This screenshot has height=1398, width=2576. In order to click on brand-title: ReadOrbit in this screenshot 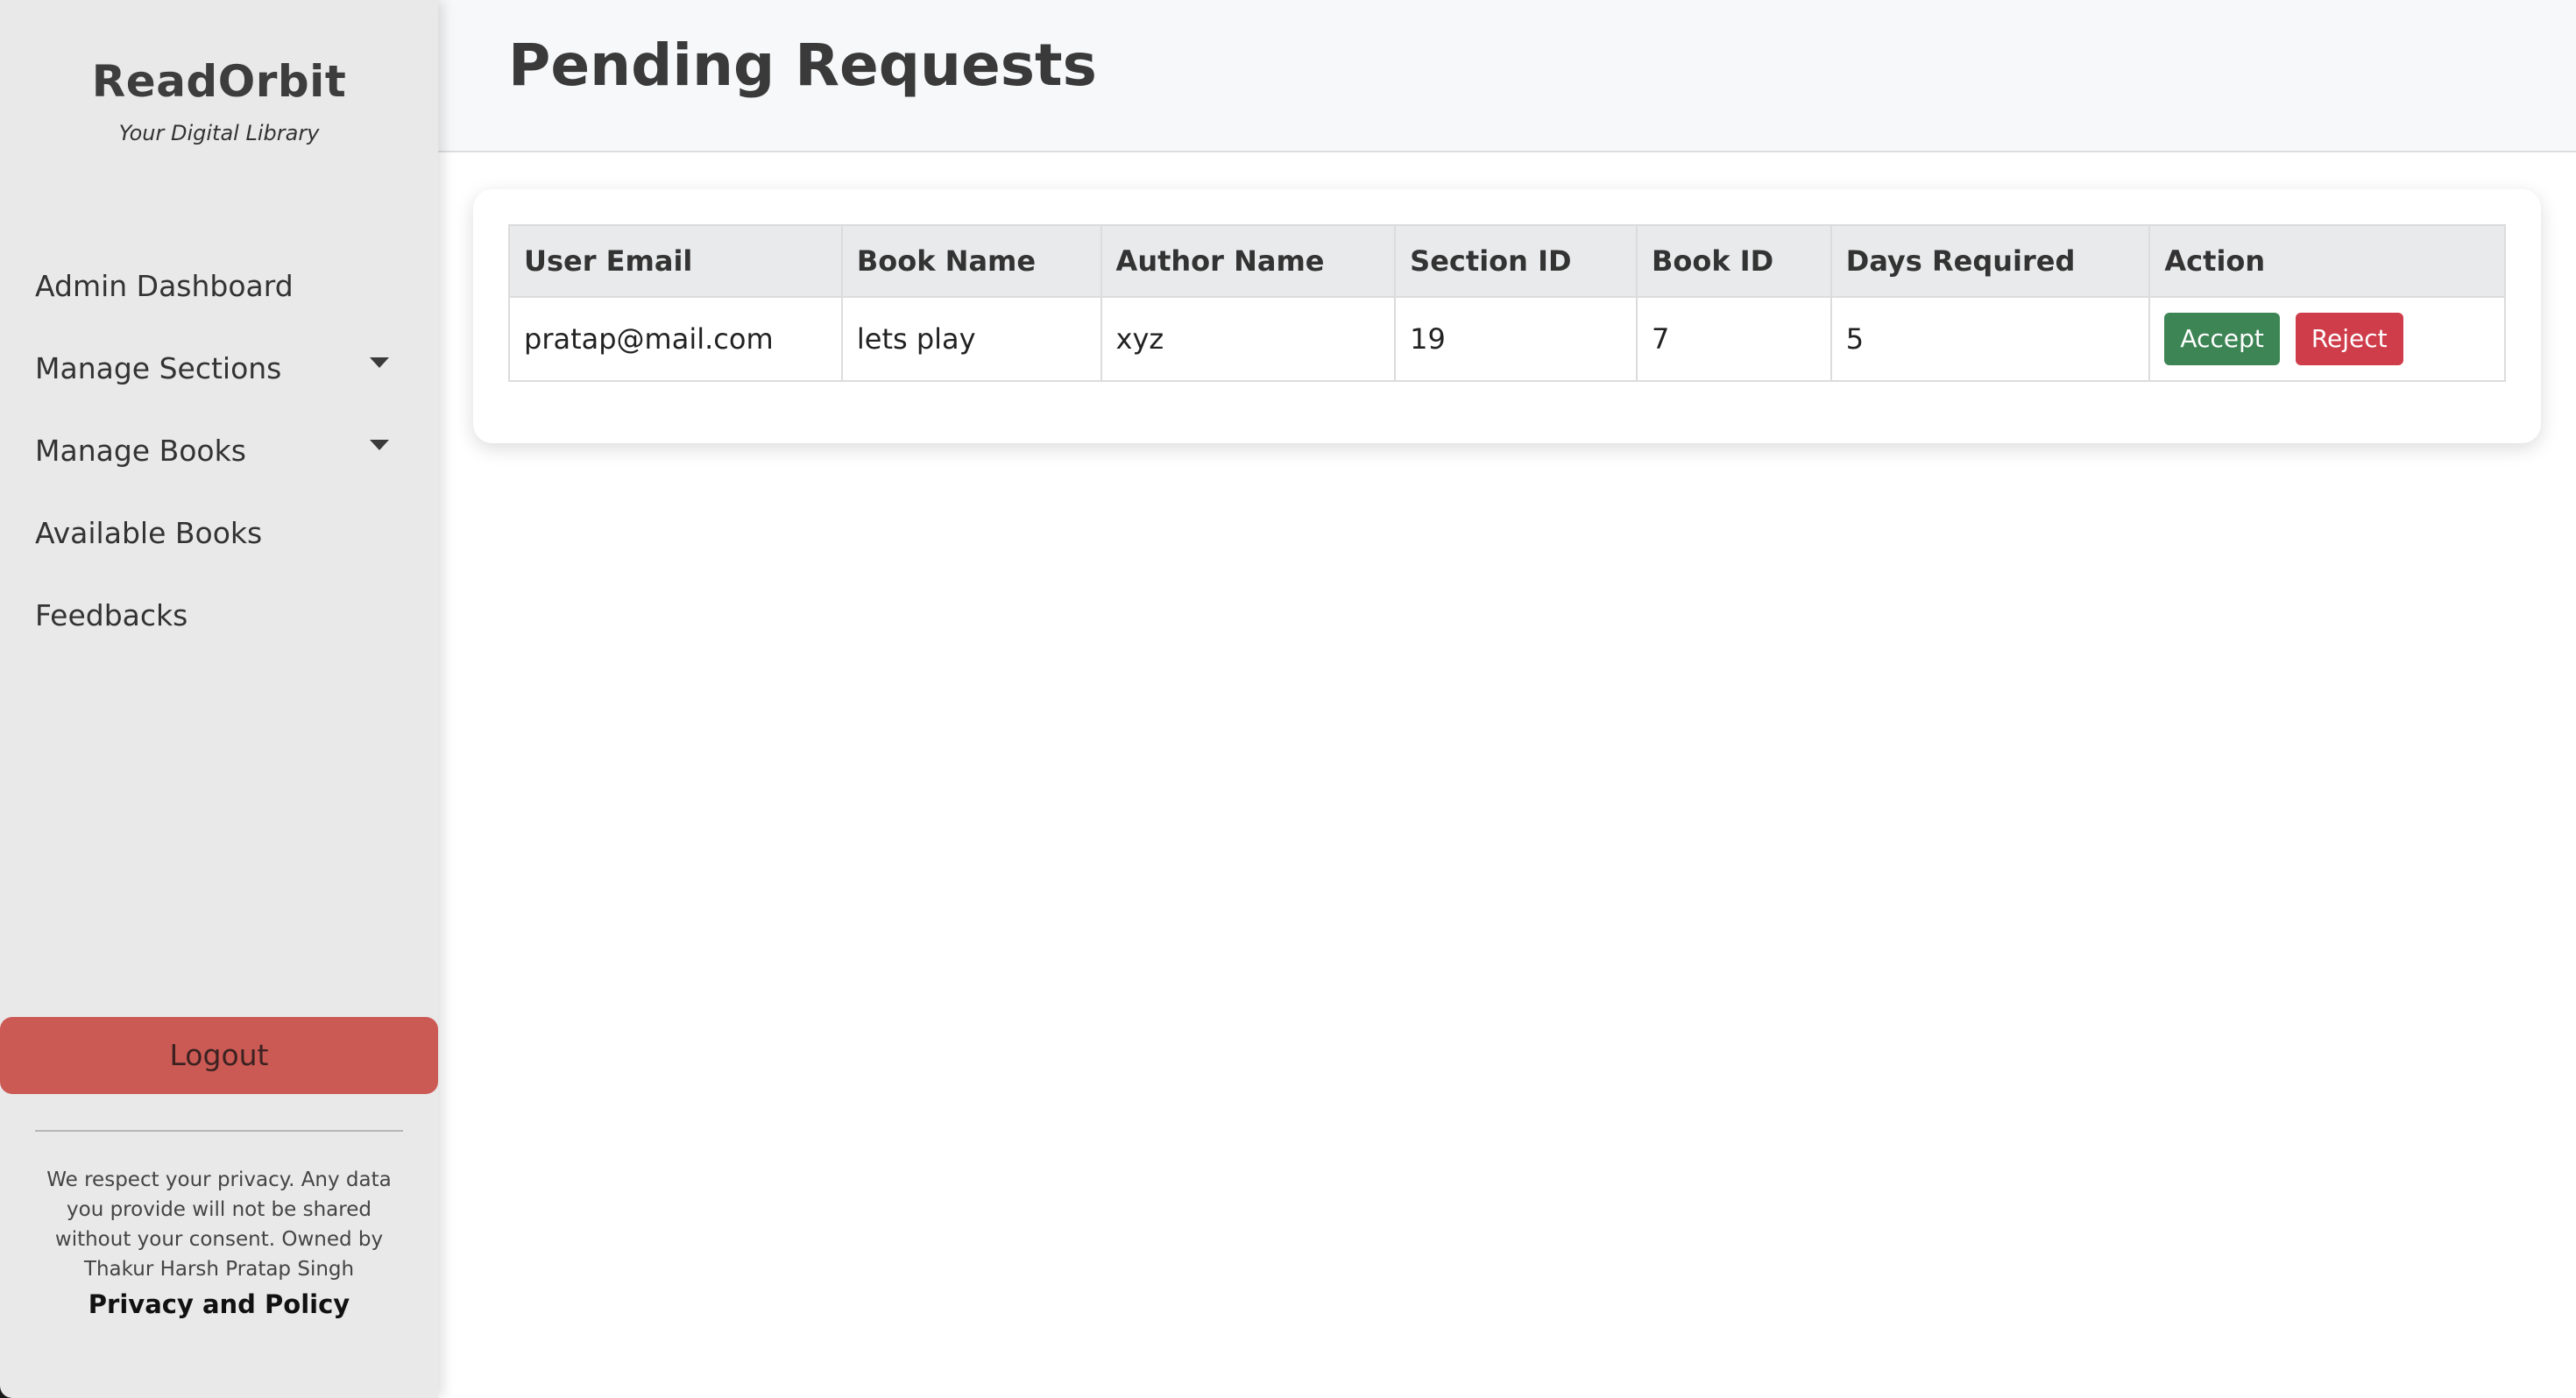, I will do `click(219, 81)`.